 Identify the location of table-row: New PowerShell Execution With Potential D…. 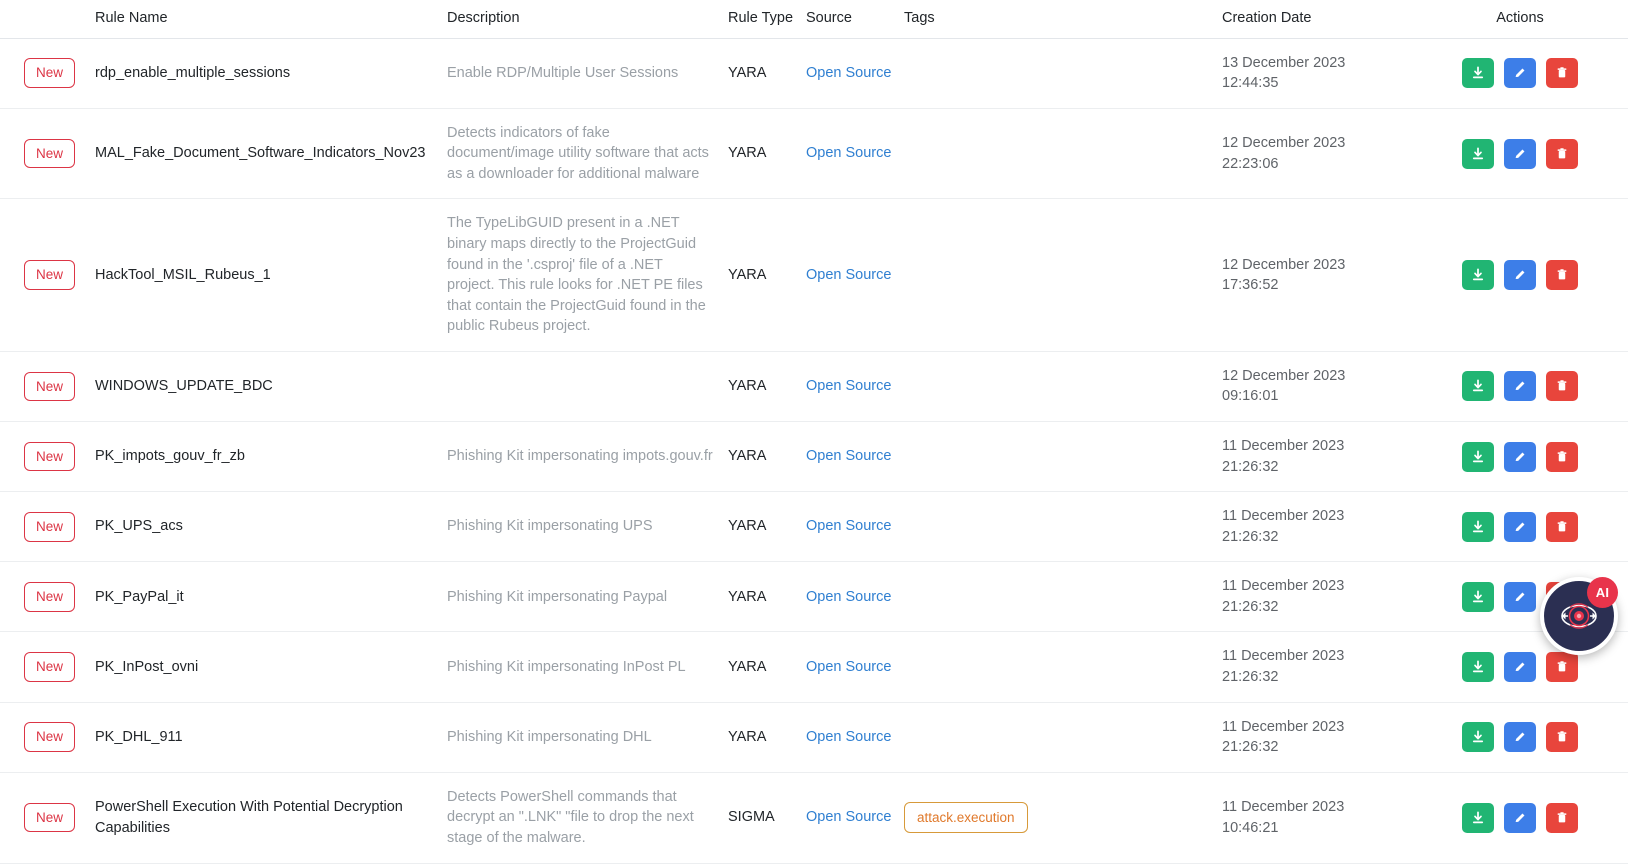
(814, 818).